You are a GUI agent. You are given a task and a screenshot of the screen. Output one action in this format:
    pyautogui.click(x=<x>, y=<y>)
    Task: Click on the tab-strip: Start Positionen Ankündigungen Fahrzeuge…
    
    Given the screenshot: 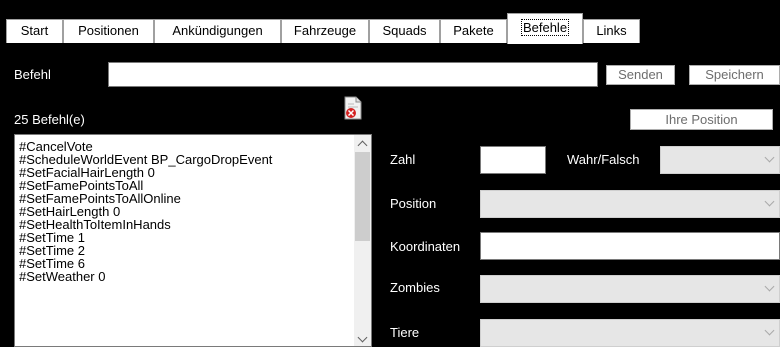 What is the action you would take?
    pyautogui.click(x=390, y=22)
    